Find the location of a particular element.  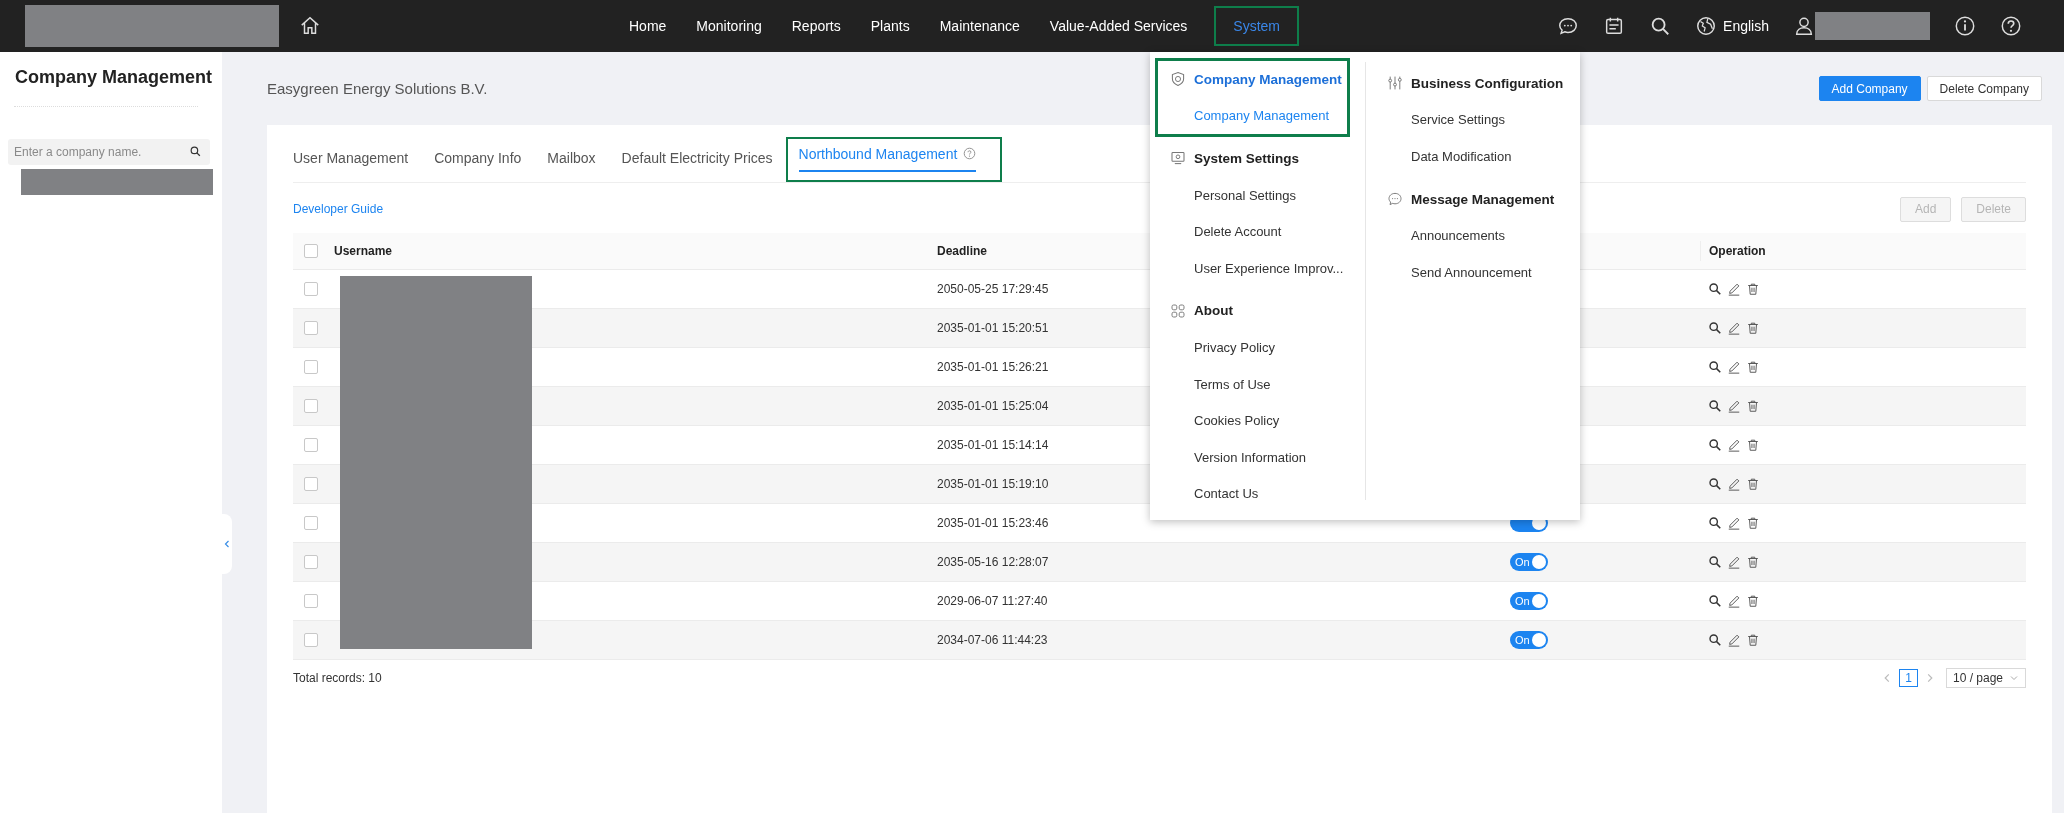

page-size-select: 10 / page is located at coordinates (1985, 678).